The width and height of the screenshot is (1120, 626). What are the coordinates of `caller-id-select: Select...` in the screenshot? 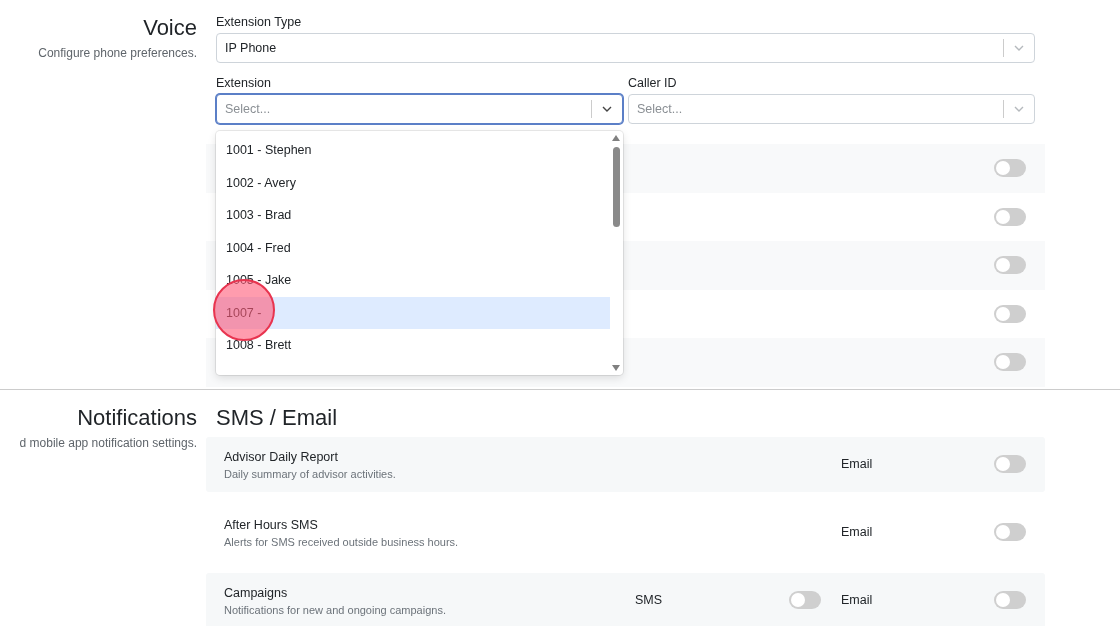 It's located at (831, 109).